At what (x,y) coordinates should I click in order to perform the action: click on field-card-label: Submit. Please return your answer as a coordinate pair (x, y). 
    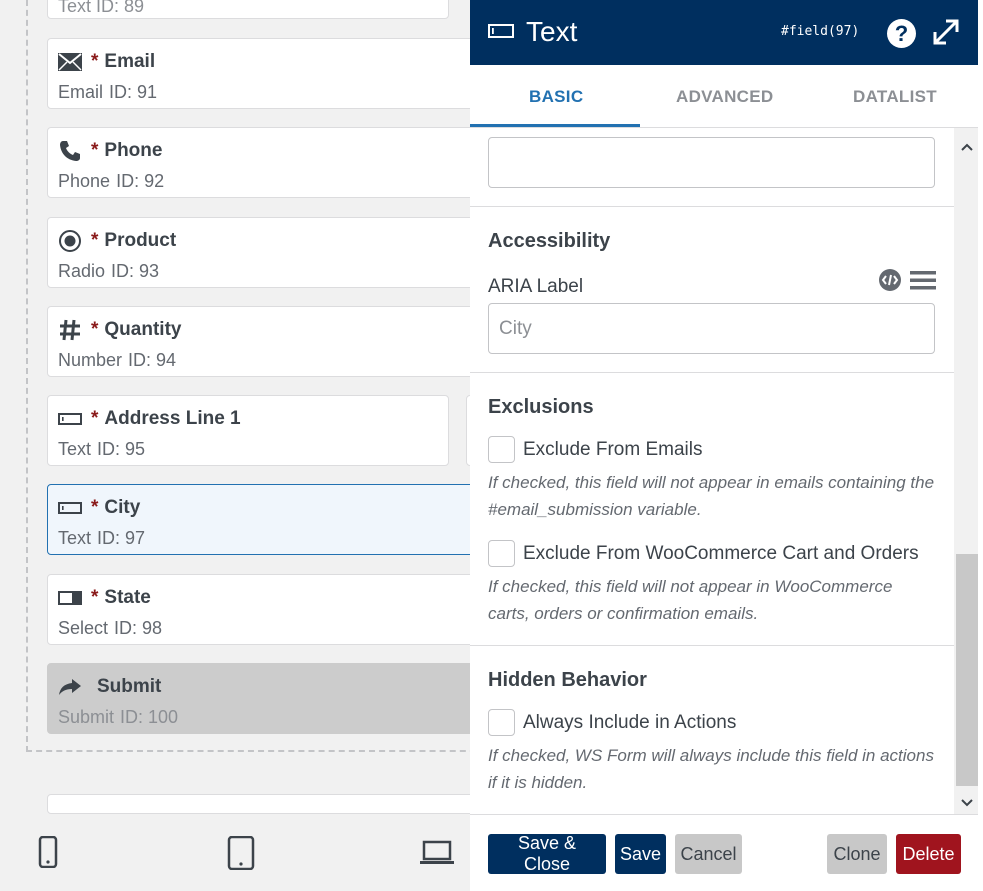
    Looking at the image, I should click on (129, 686).